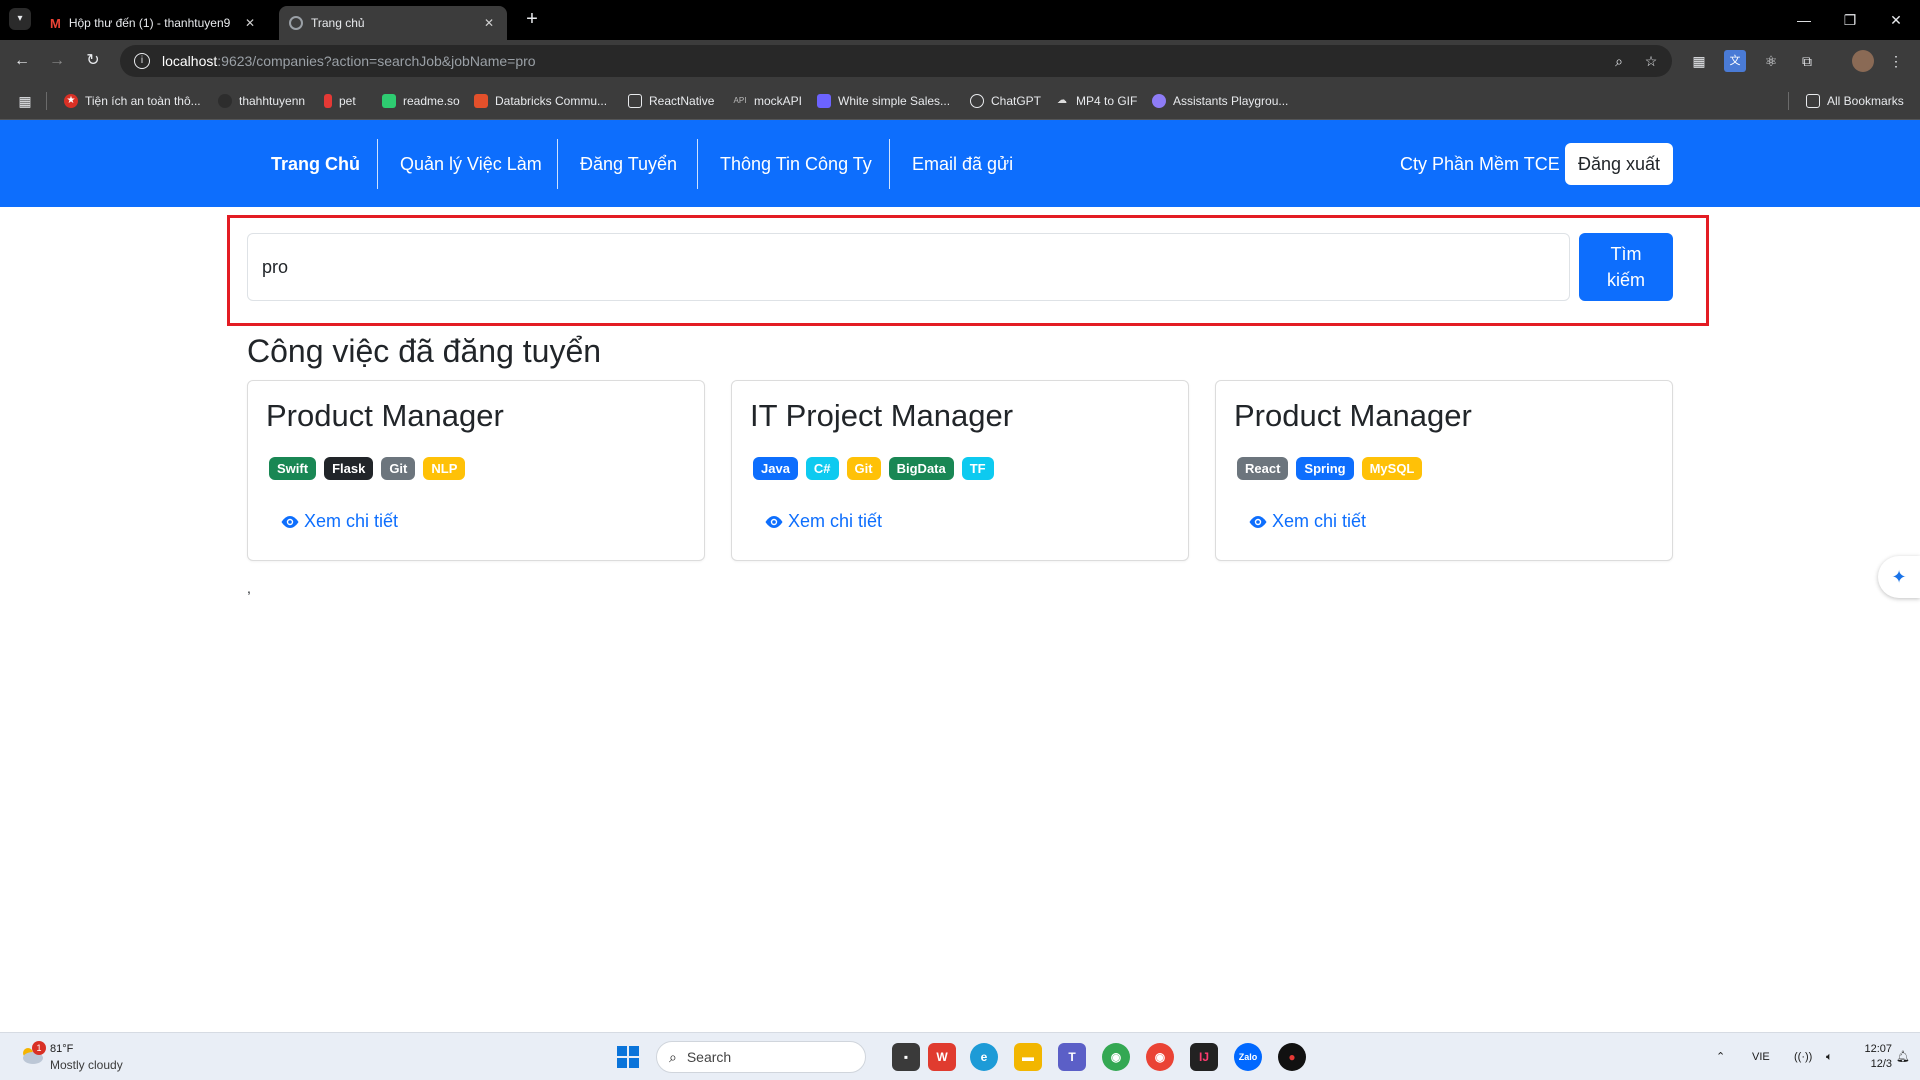  I want to click on bookmark-item: API mockAPI, so click(767, 101).